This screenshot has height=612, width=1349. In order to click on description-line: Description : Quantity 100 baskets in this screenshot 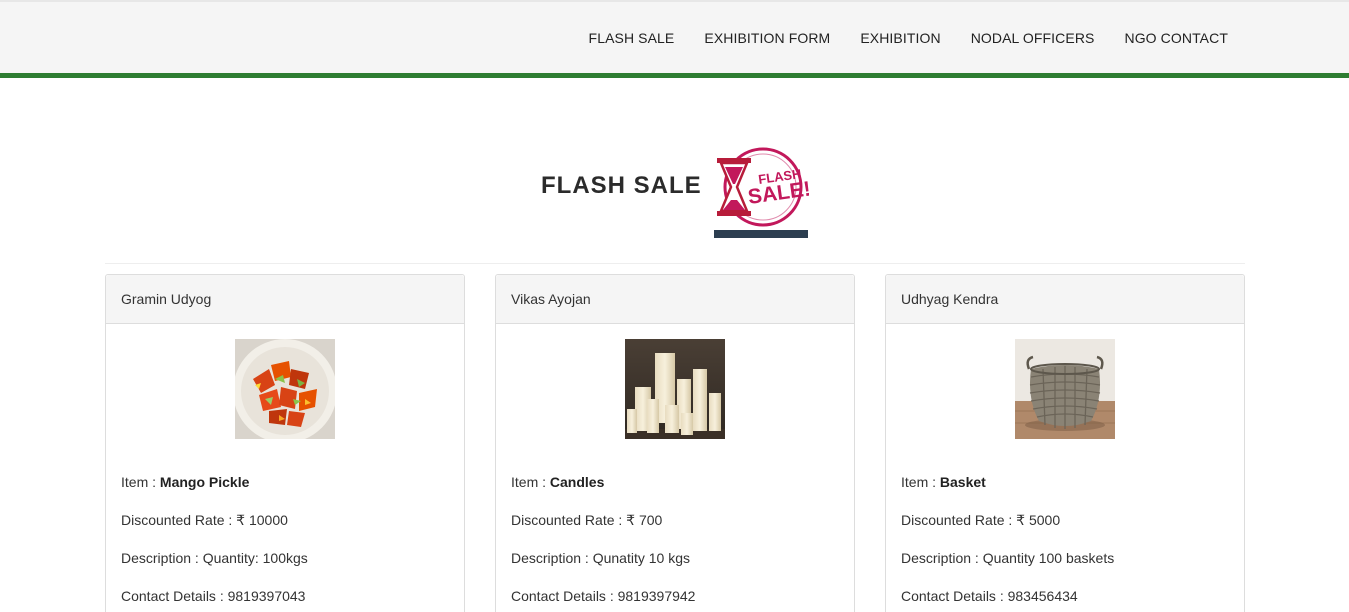, I will do `click(1008, 558)`.